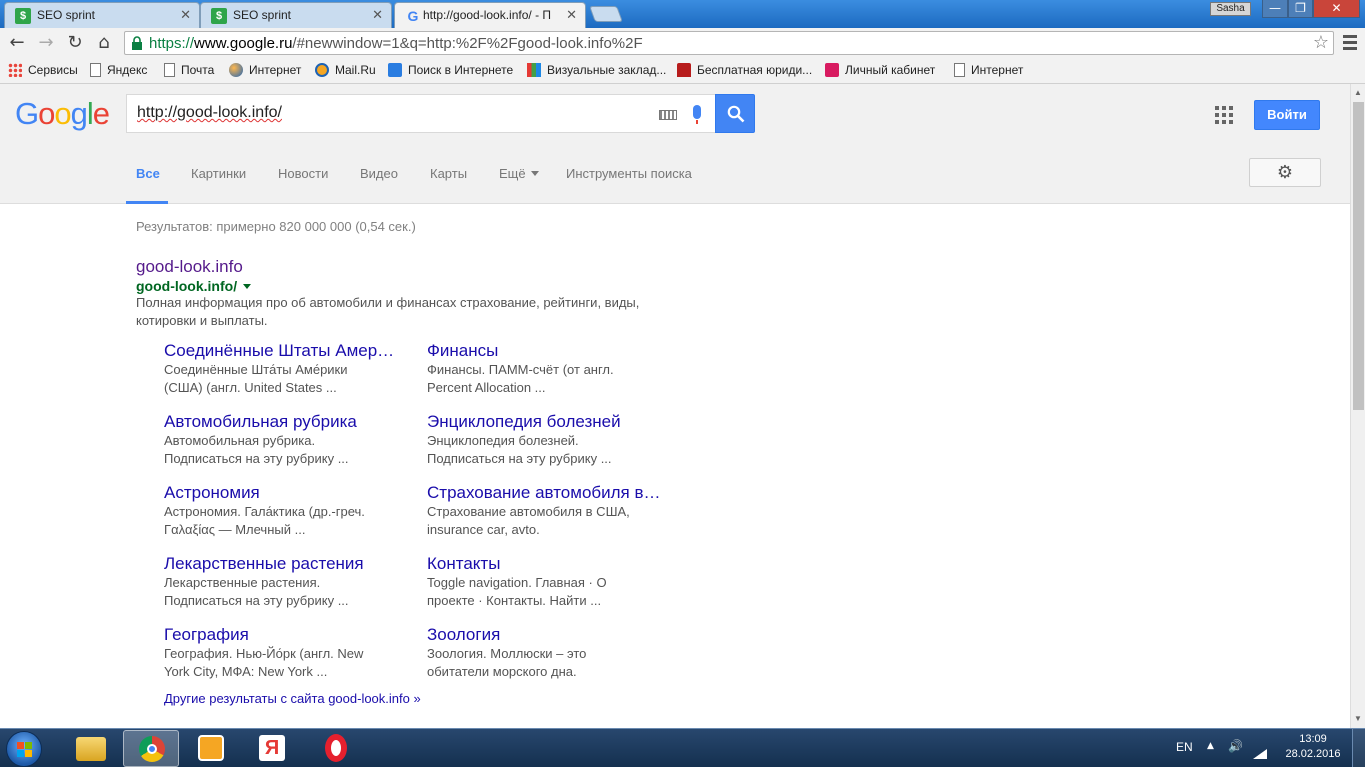 This screenshot has width=1365, height=767. I want to click on show-desktop-button, so click(1358, 748).